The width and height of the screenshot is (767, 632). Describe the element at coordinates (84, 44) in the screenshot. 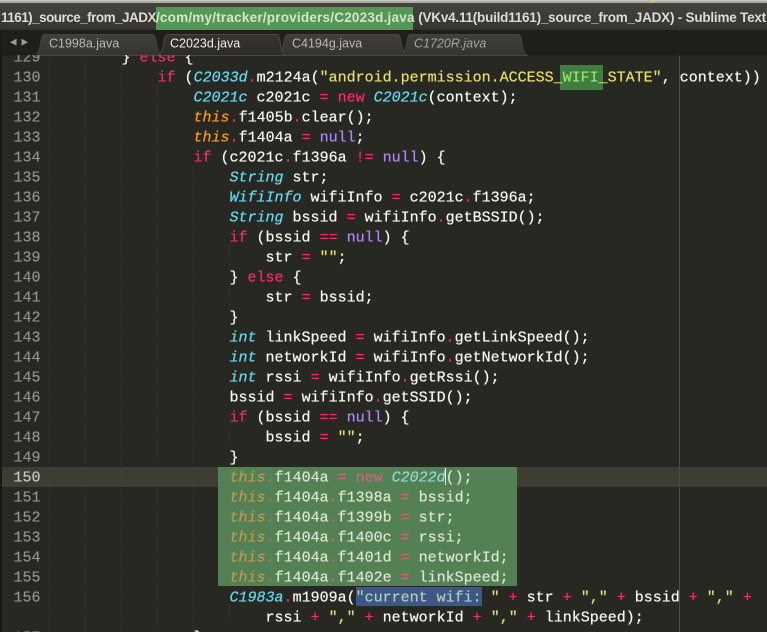

I see `svg-text: C1998a.java` at that location.